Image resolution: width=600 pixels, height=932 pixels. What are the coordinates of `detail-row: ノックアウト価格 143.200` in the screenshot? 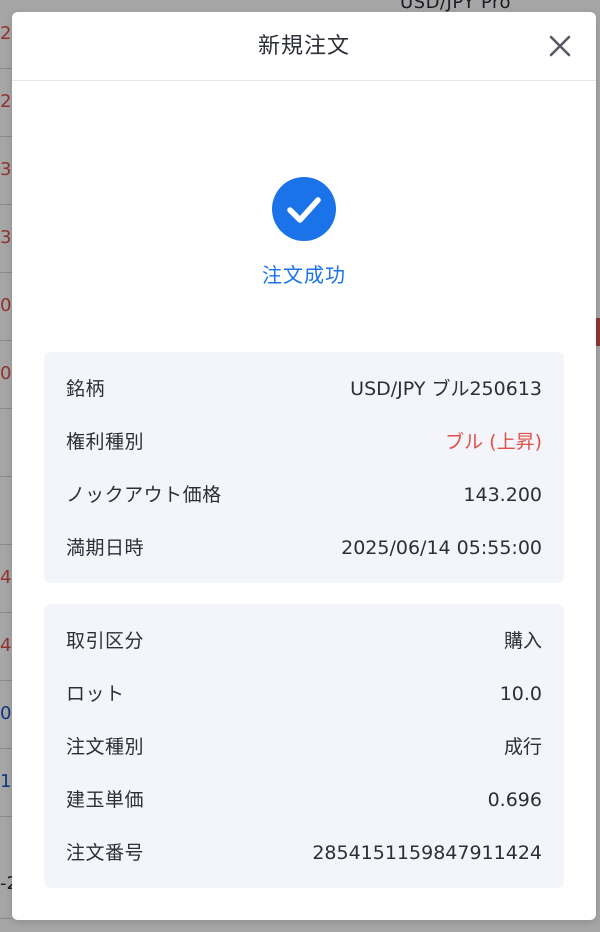 It's located at (304, 495).